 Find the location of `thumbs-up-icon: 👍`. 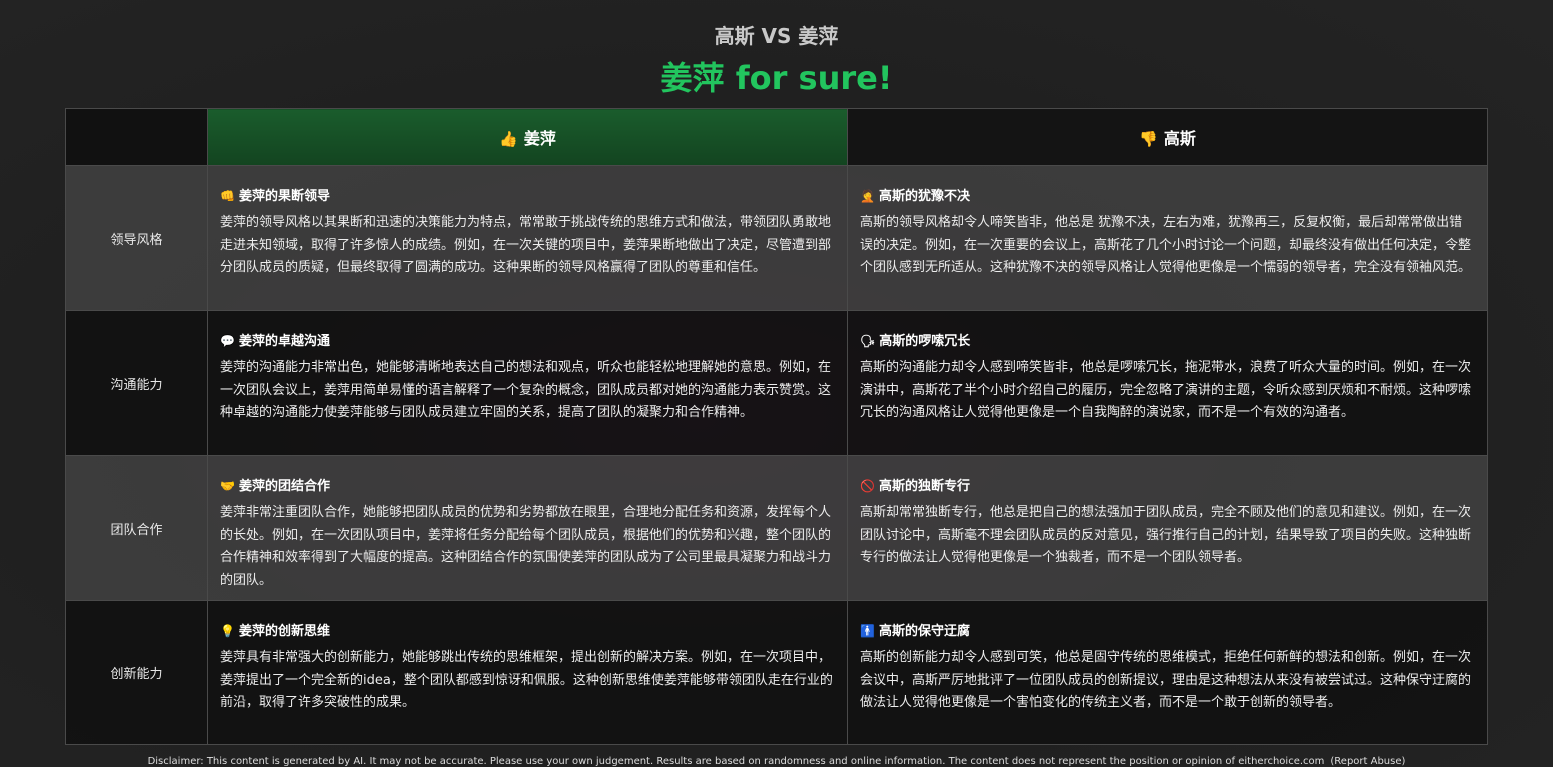

thumbs-up-icon: 👍 is located at coordinates (508, 139).